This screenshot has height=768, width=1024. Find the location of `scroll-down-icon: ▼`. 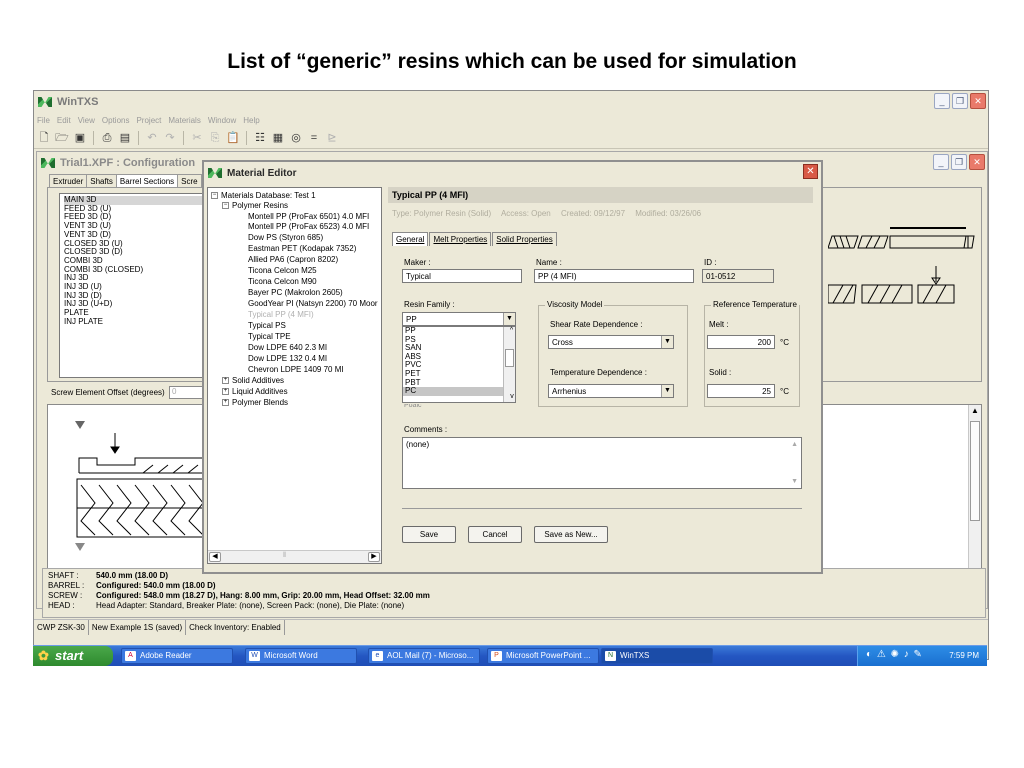

scroll-down-icon: ▼ is located at coordinates (794, 481).